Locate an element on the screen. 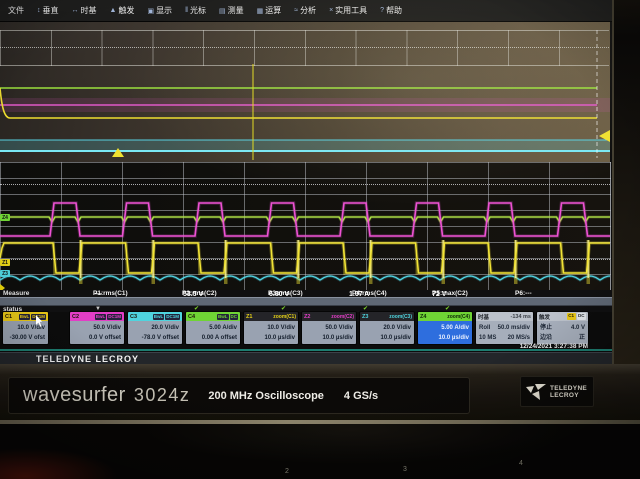 The width and height of the screenshot is (640, 479). analysis-icon: ≈ is located at coordinates (296, 10).